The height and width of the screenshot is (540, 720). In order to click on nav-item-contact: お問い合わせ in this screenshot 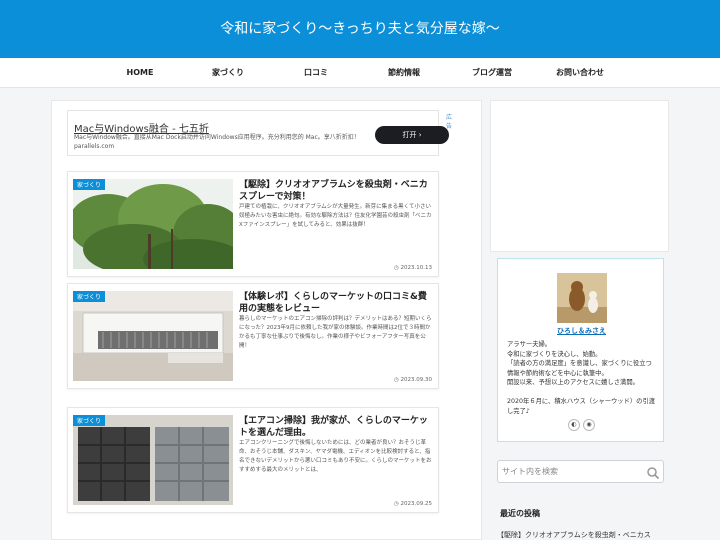, I will do `click(580, 73)`.